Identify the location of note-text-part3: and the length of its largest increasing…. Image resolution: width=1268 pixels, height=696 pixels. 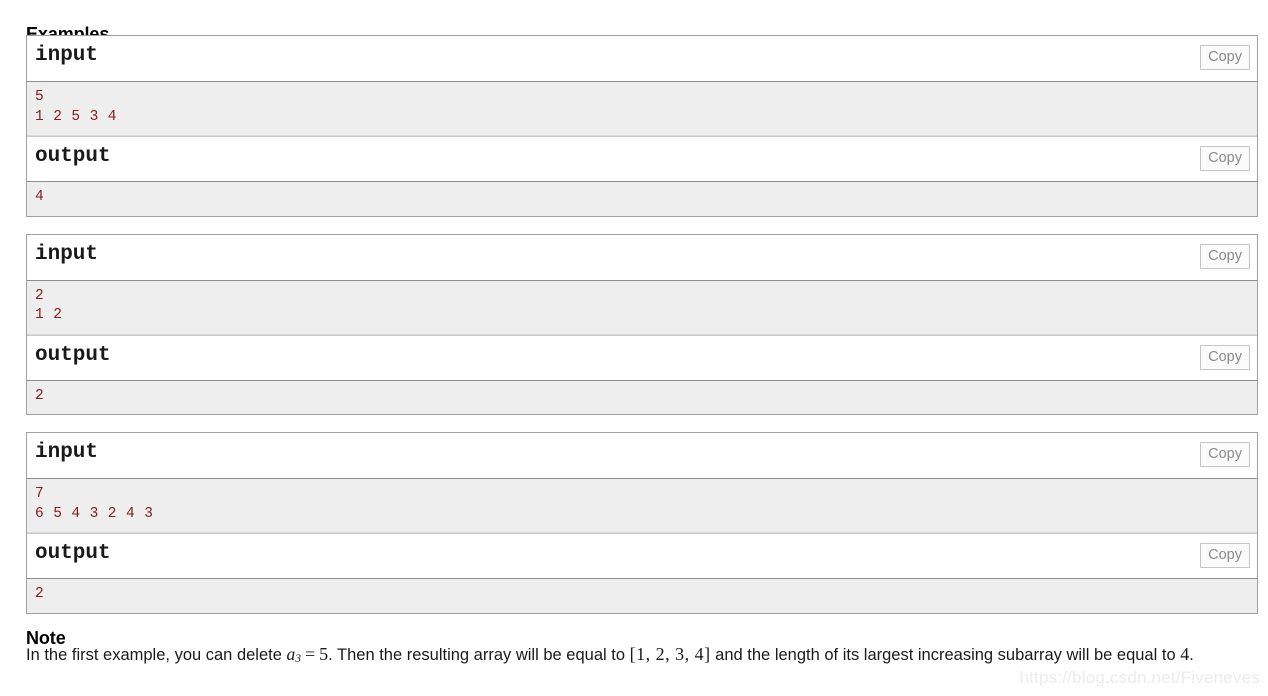
(945, 655).